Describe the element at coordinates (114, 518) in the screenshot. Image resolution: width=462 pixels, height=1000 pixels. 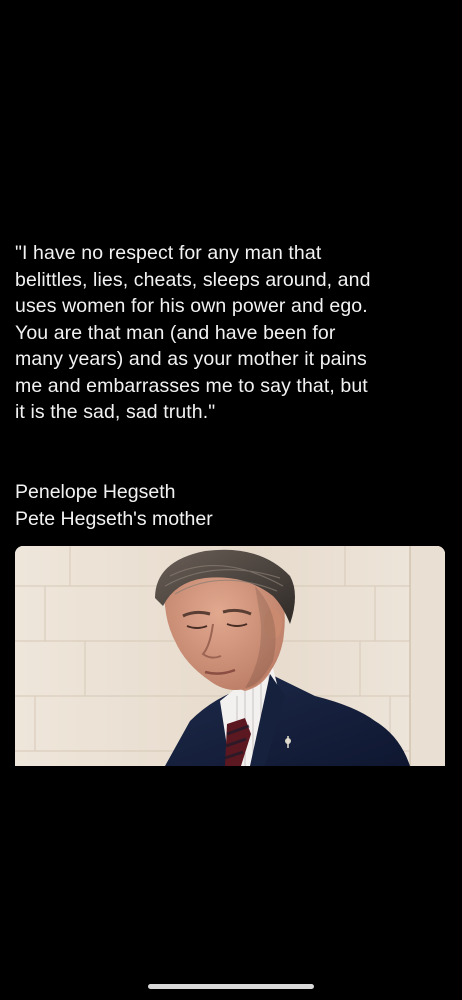
I see `author-description: Pete Hegseth's mother` at that location.